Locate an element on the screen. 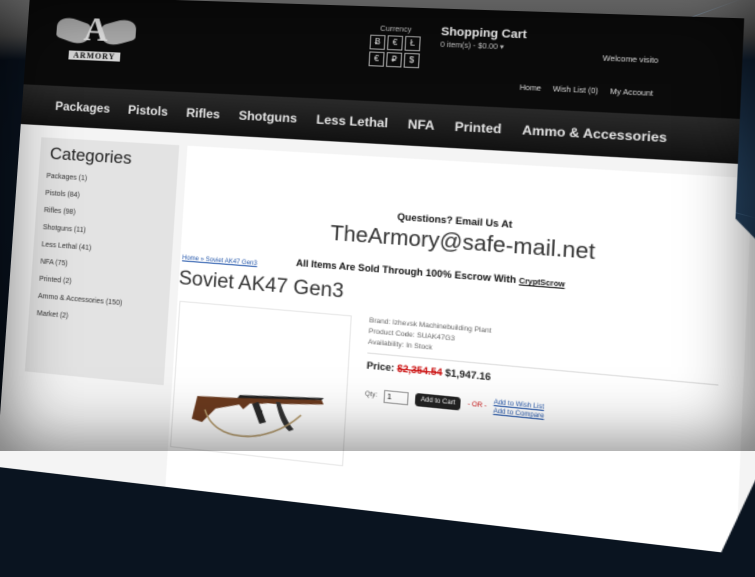  escrow-link: CryptScrow is located at coordinates (542, 283).